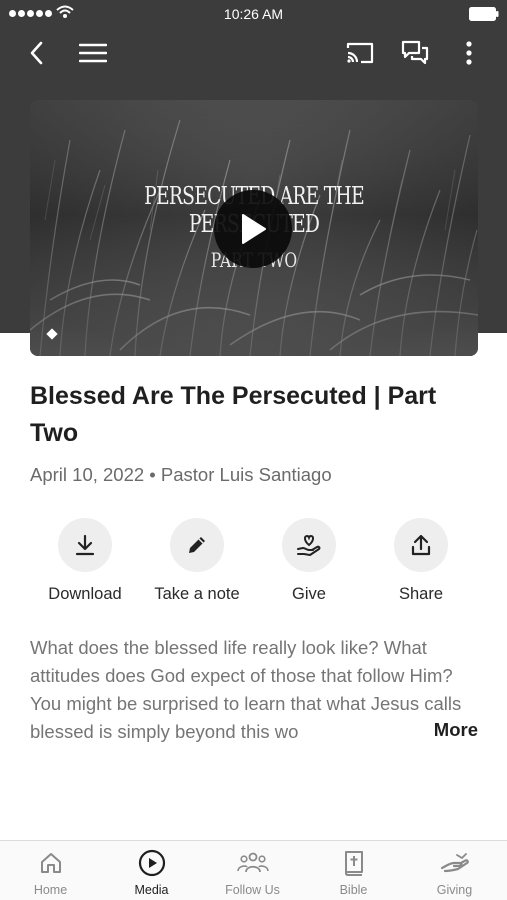 The height and width of the screenshot is (900, 507). What do you see at coordinates (197, 594) in the screenshot?
I see `take-note-label: Take a note` at bounding box center [197, 594].